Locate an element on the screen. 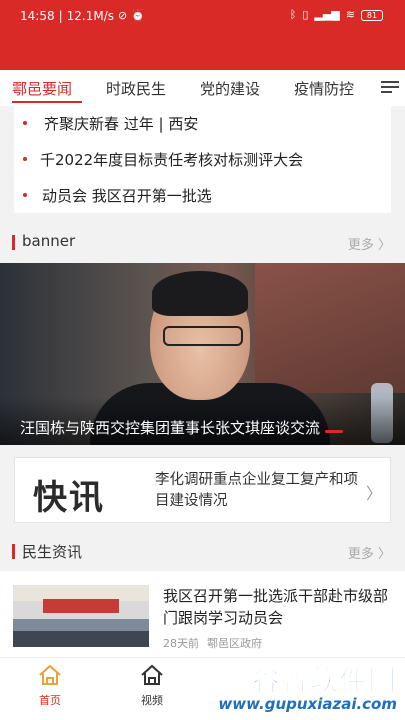  alarm-icon: ⏰ is located at coordinates (138, 15).